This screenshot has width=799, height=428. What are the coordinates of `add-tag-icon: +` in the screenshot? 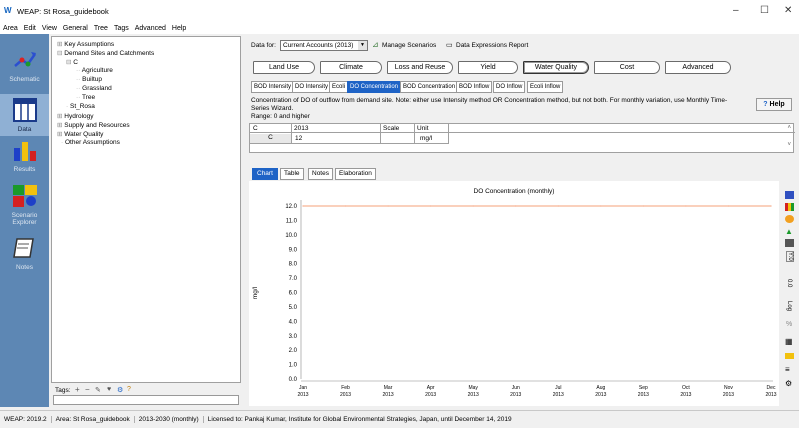 It's located at (77, 389).